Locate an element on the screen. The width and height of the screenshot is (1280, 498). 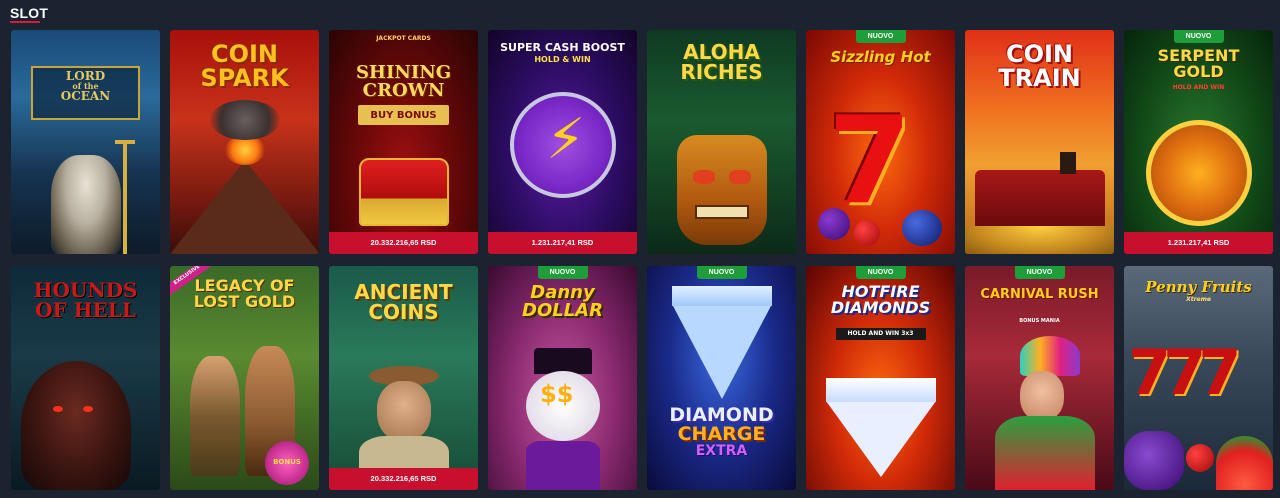
game-title-line: ALOHA is located at coordinates (721, 52).